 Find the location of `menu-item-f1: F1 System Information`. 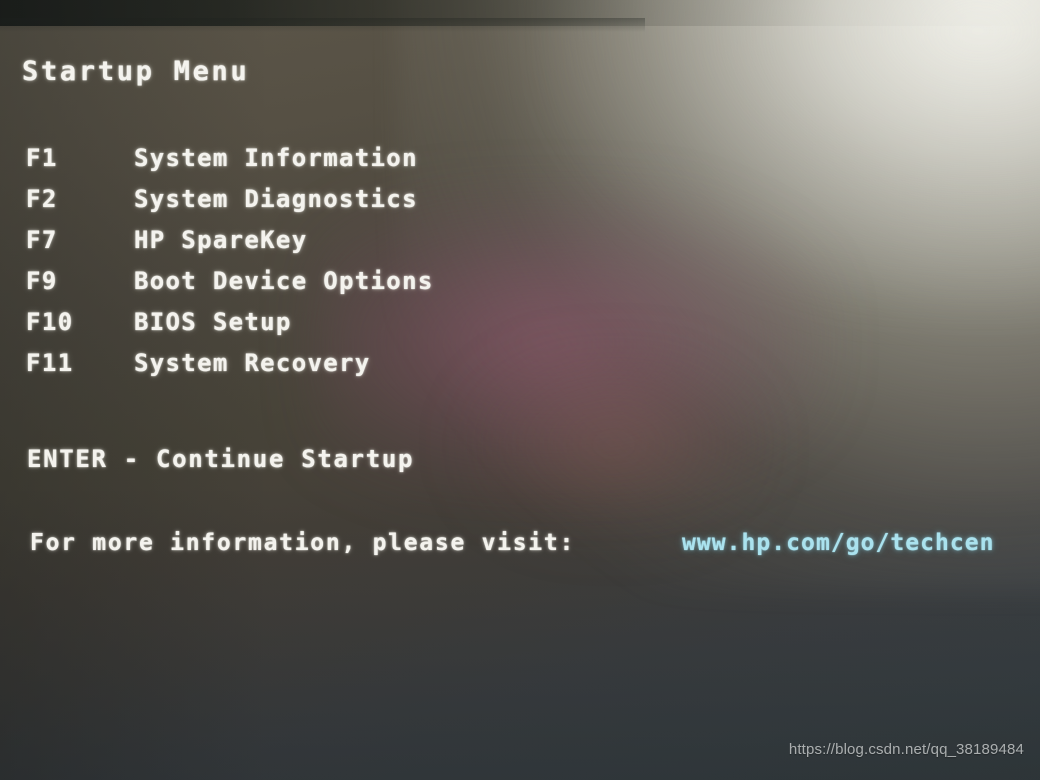

menu-item-f1: F1 System Information is located at coordinates (520, 164).